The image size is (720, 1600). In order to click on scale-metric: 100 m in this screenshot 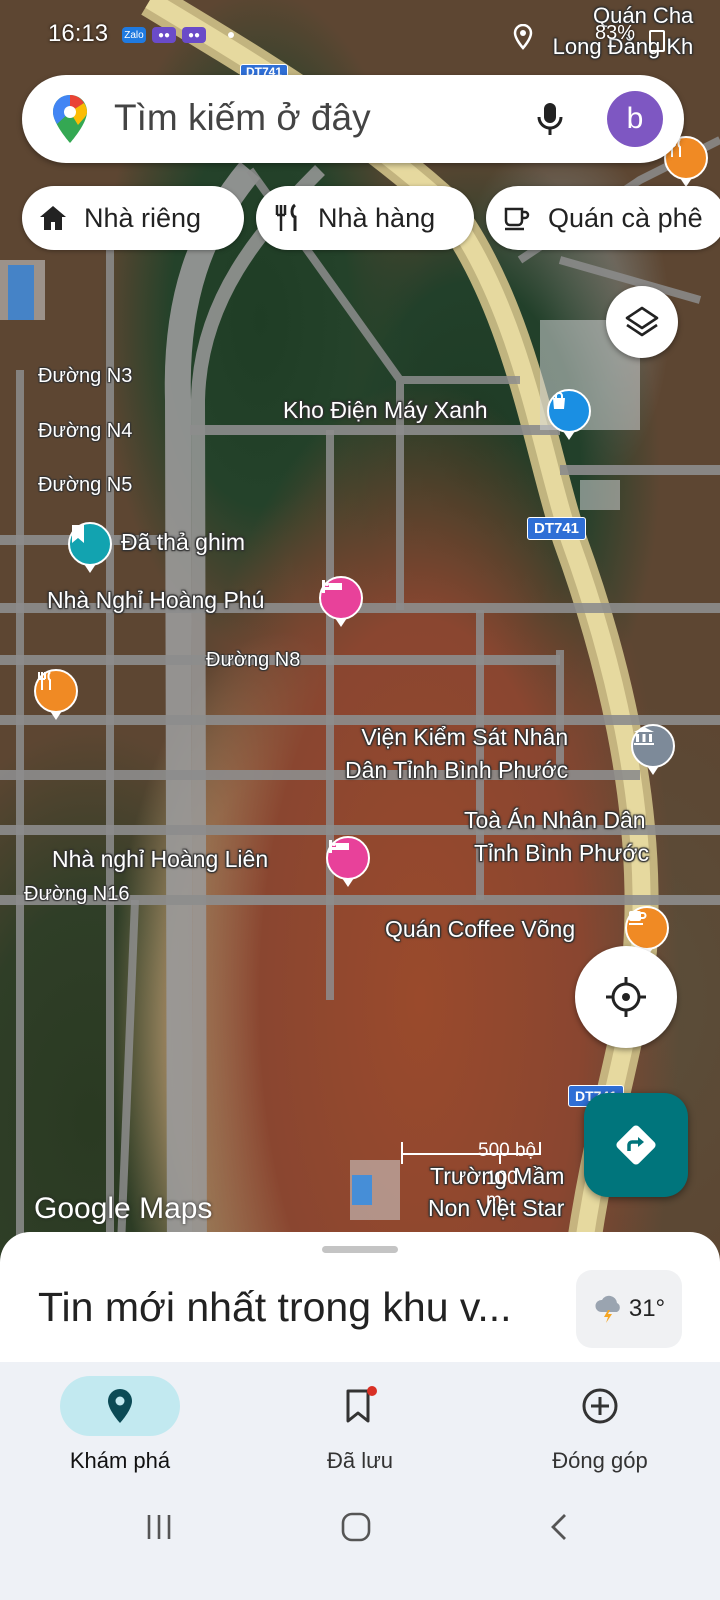, I will do `click(502, 1189)`.